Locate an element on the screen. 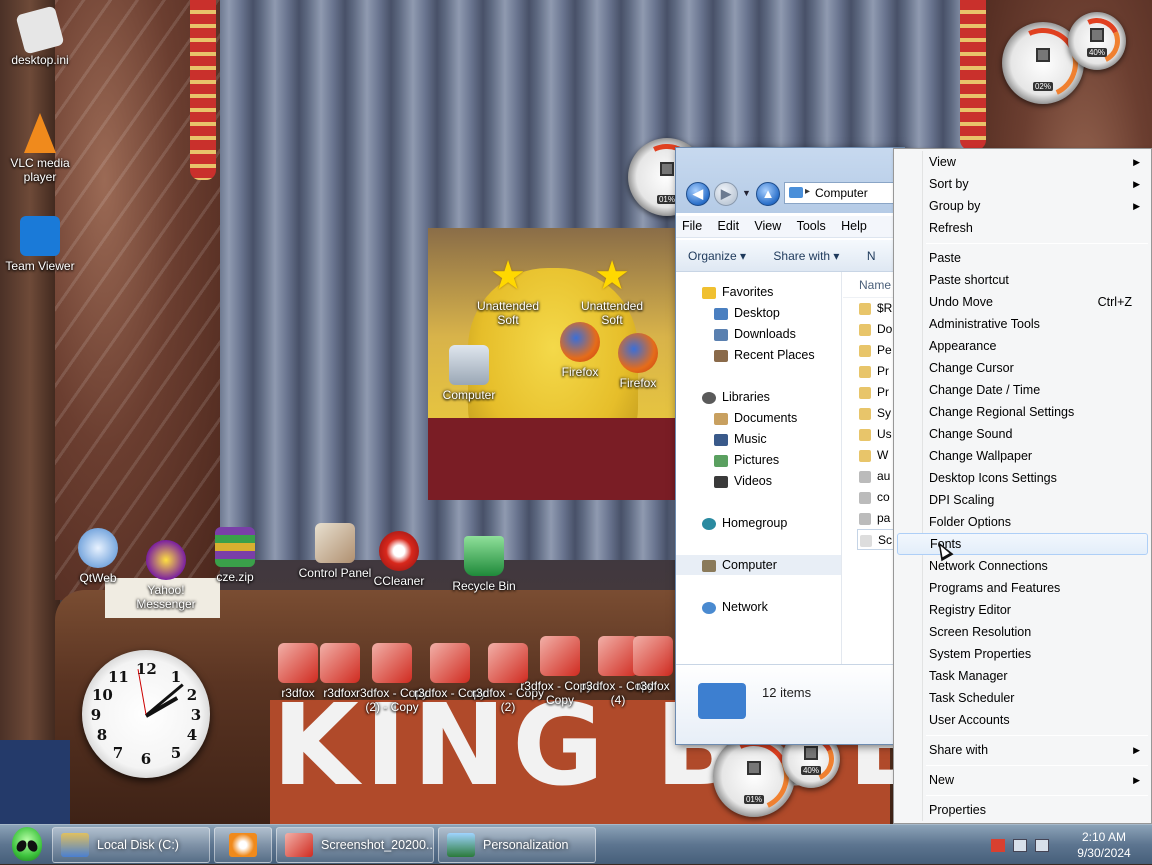 This screenshot has width=1152, height=865. menu-item-new: New ▶ is located at coordinates (1022, 780).